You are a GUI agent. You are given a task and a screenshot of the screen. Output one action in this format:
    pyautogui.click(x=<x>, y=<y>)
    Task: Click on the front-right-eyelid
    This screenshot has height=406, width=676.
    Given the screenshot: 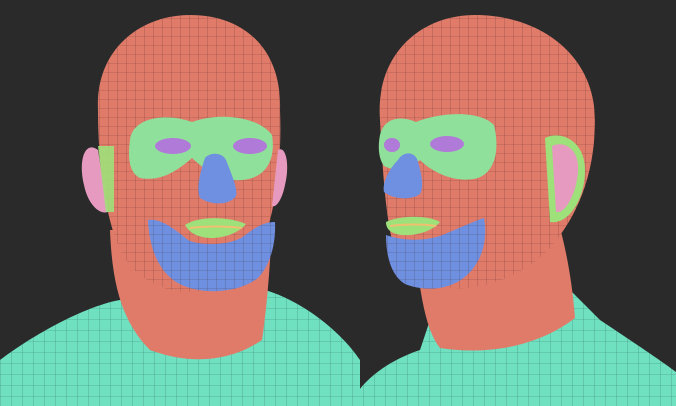 What is the action you would take?
    pyautogui.click(x=250, y=146)
    